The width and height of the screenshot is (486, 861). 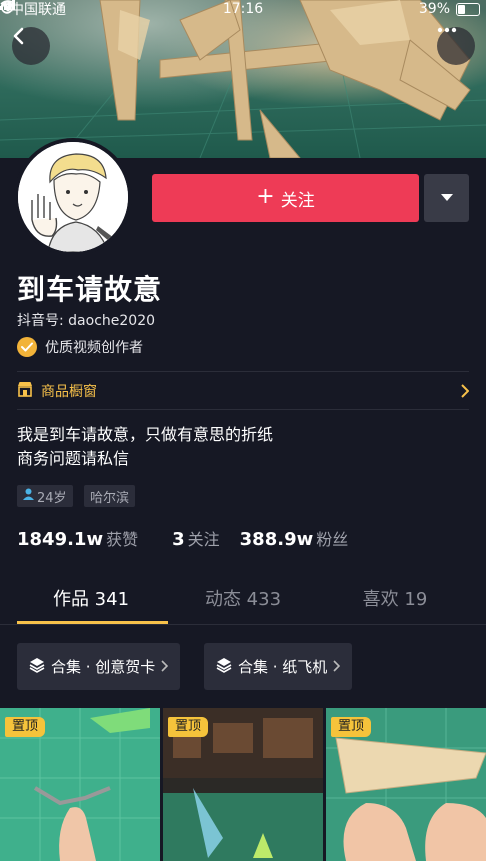 What do you see at coordinates (204, 538) in the screenshot?
I see `following-label: 关注` at bounding box center [204, 538].